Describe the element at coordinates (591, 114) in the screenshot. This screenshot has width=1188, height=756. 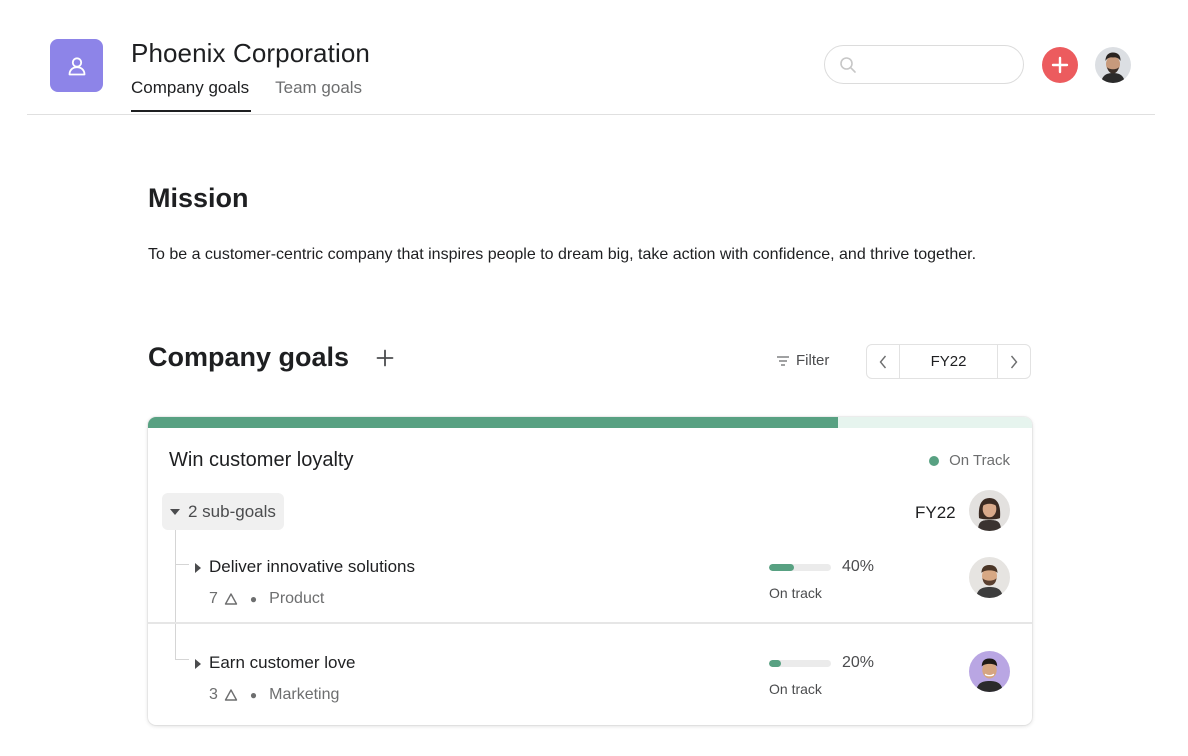
I see `header-divider` at that location.